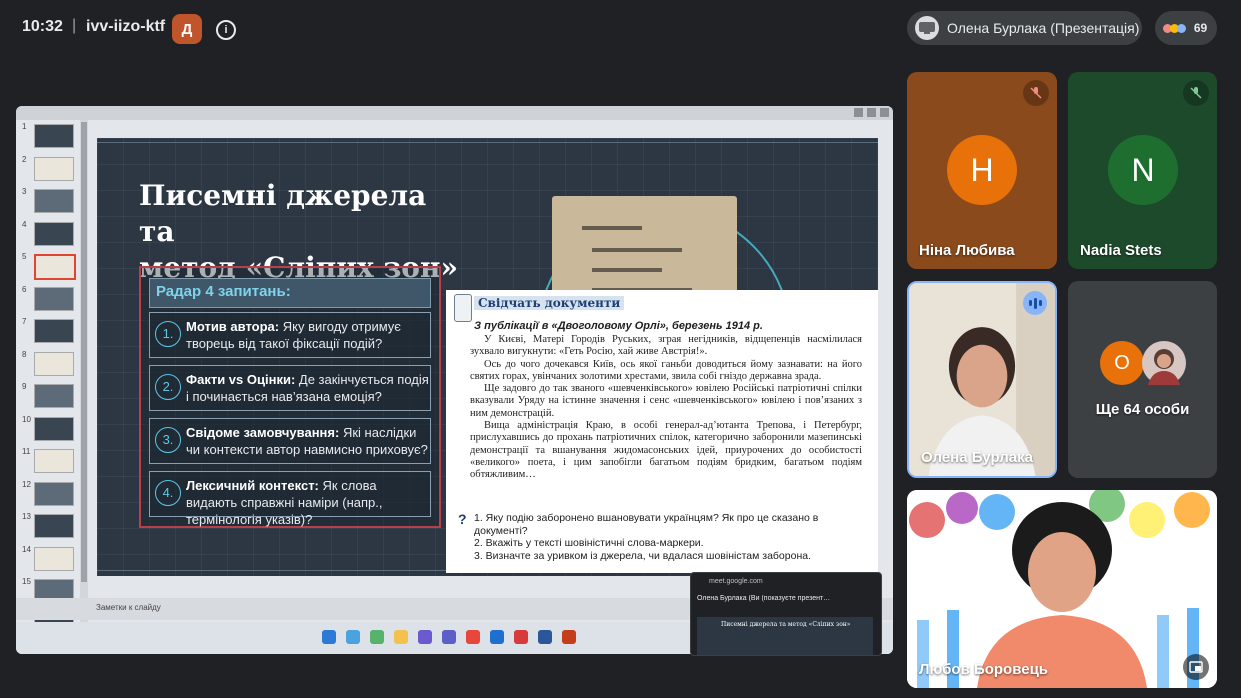 This screenshot has height=698, width=1241. What do you see at coordinates (24, 191) in the screenshot?
I see `slide-thumbnail-number: 3` at bounding box center [24, 191].